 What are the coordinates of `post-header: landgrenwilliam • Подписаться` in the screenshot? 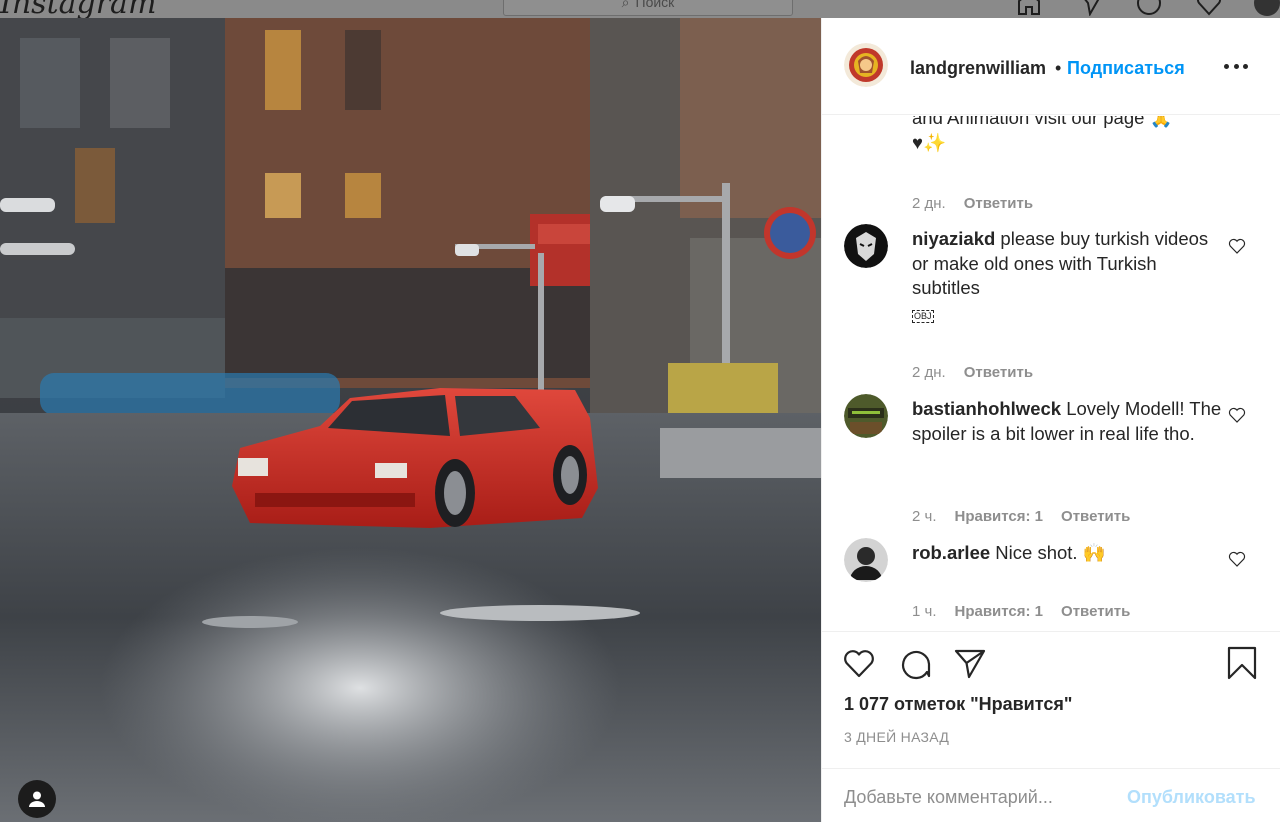 It's located at (1051, 66).